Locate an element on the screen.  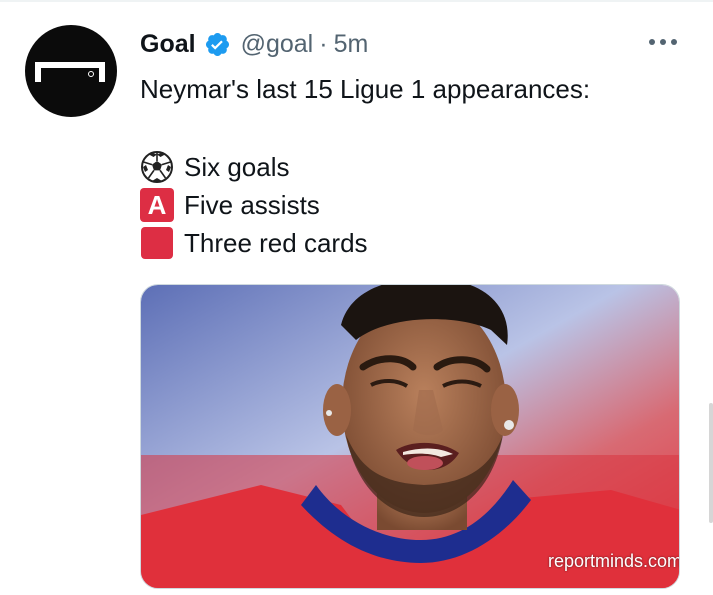
list-item-label: Three red cards is located at coordinates (276, 242).